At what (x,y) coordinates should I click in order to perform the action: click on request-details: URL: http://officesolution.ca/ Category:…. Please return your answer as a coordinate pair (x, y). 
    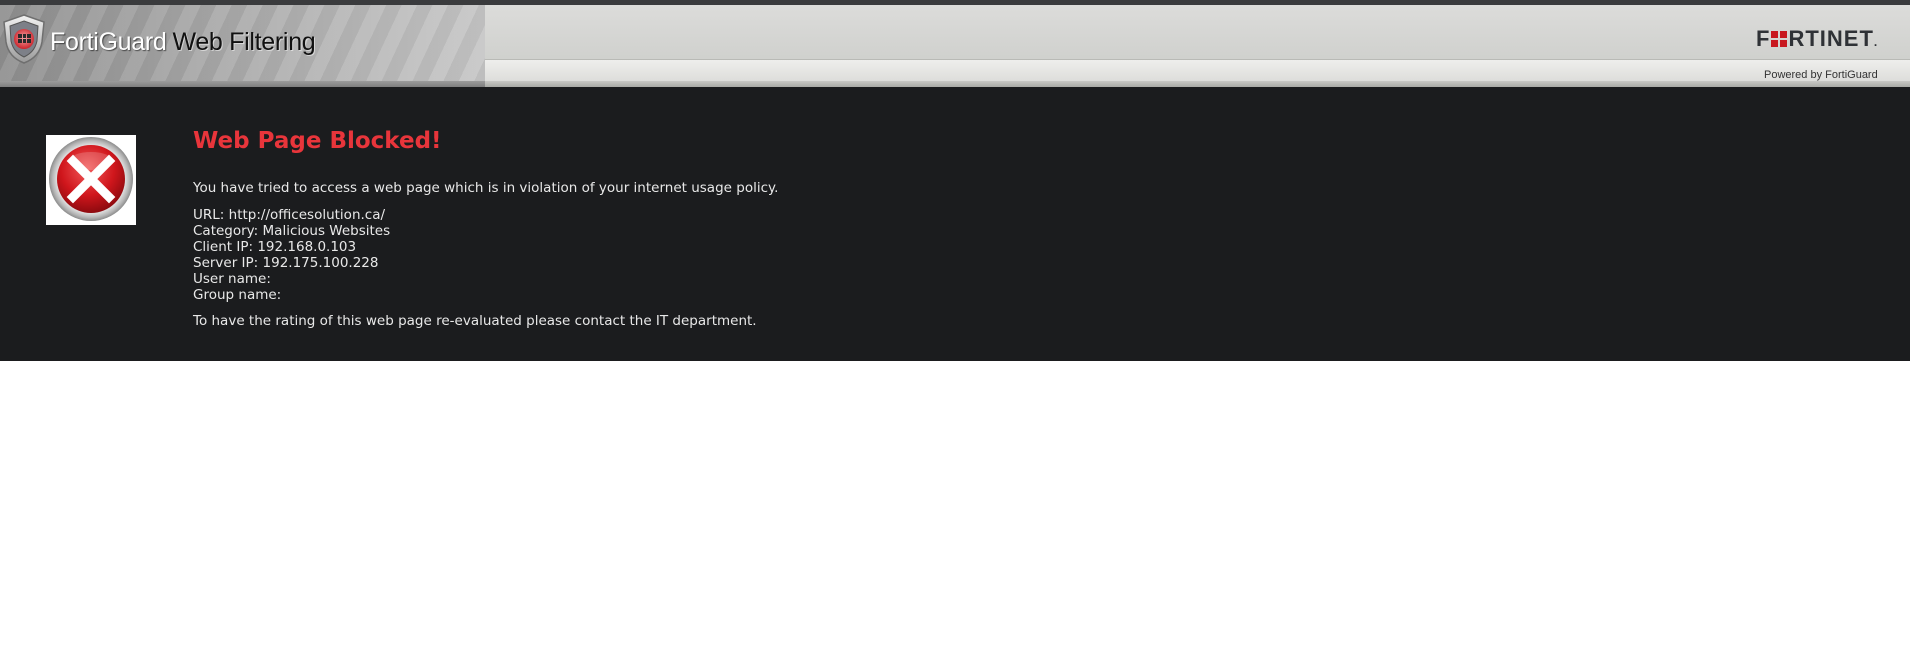
    Looking at the image, I should click on (485, 255).